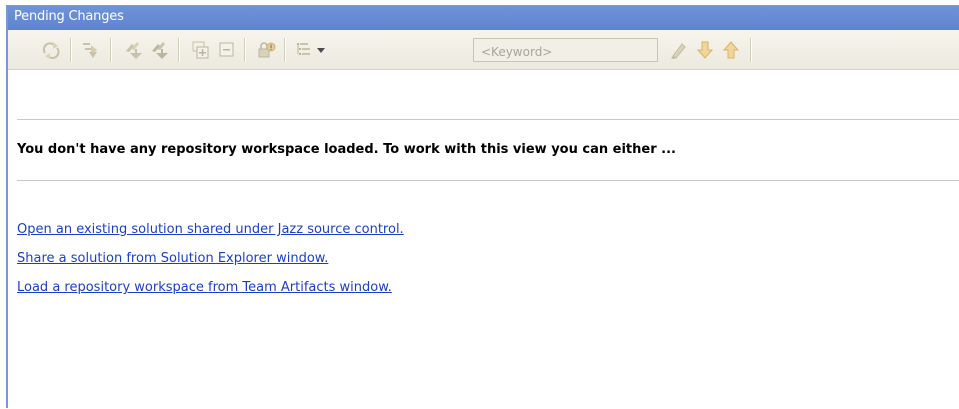 Image resolution: width=959 pixels, height=409 pixels. Describe the element at coordinates (51, 50) in the screenshot. I see `refresh-icon` at that location.